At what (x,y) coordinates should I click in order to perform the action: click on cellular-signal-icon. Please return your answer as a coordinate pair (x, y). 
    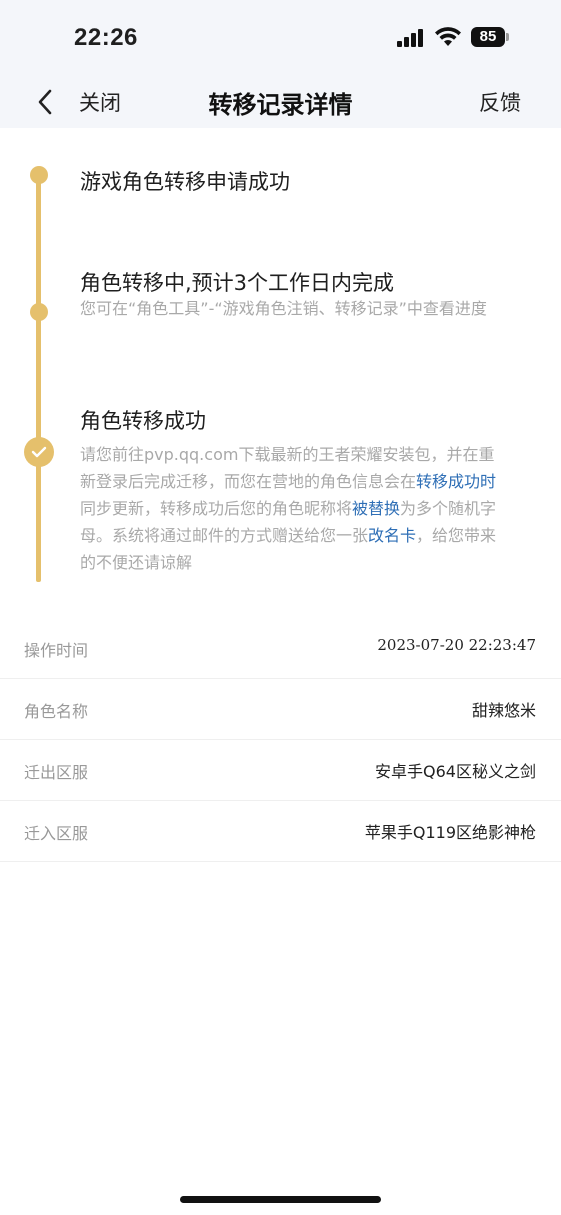
    Looking at the image, I should click on (411, 38).